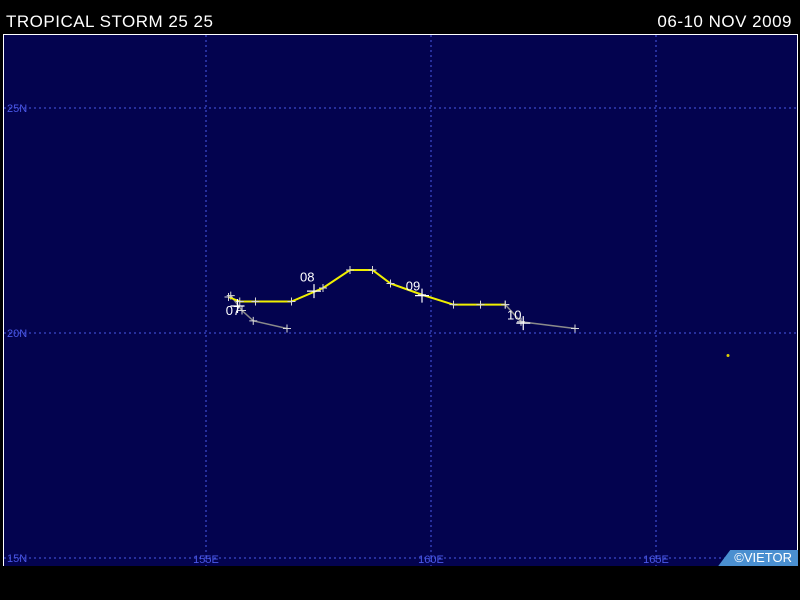 Image resolution: width=800 pixels, height=600 pixels. I want to click on longitude-label: 165E, so click(656, 560).